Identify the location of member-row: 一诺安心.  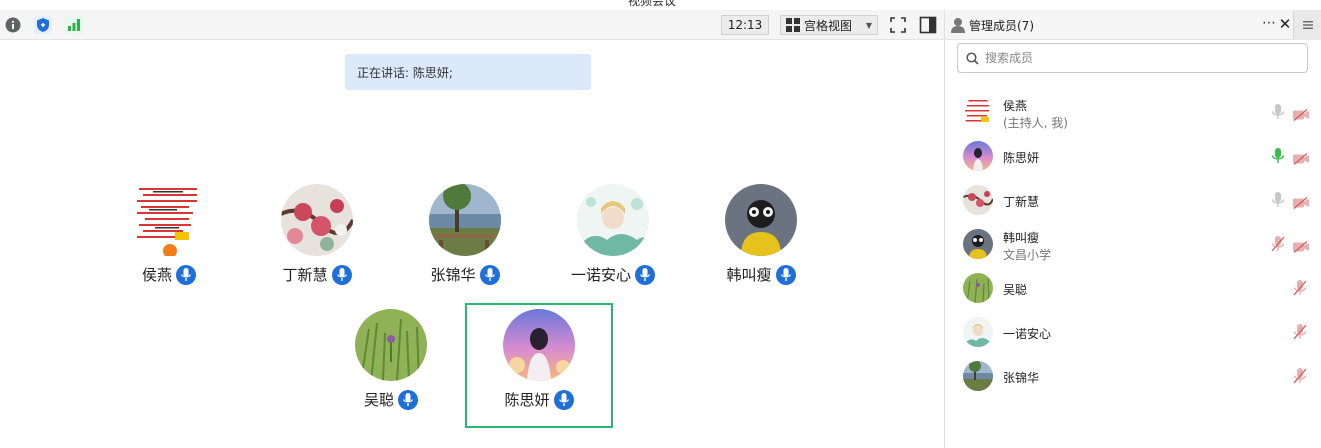
(1133, 332).